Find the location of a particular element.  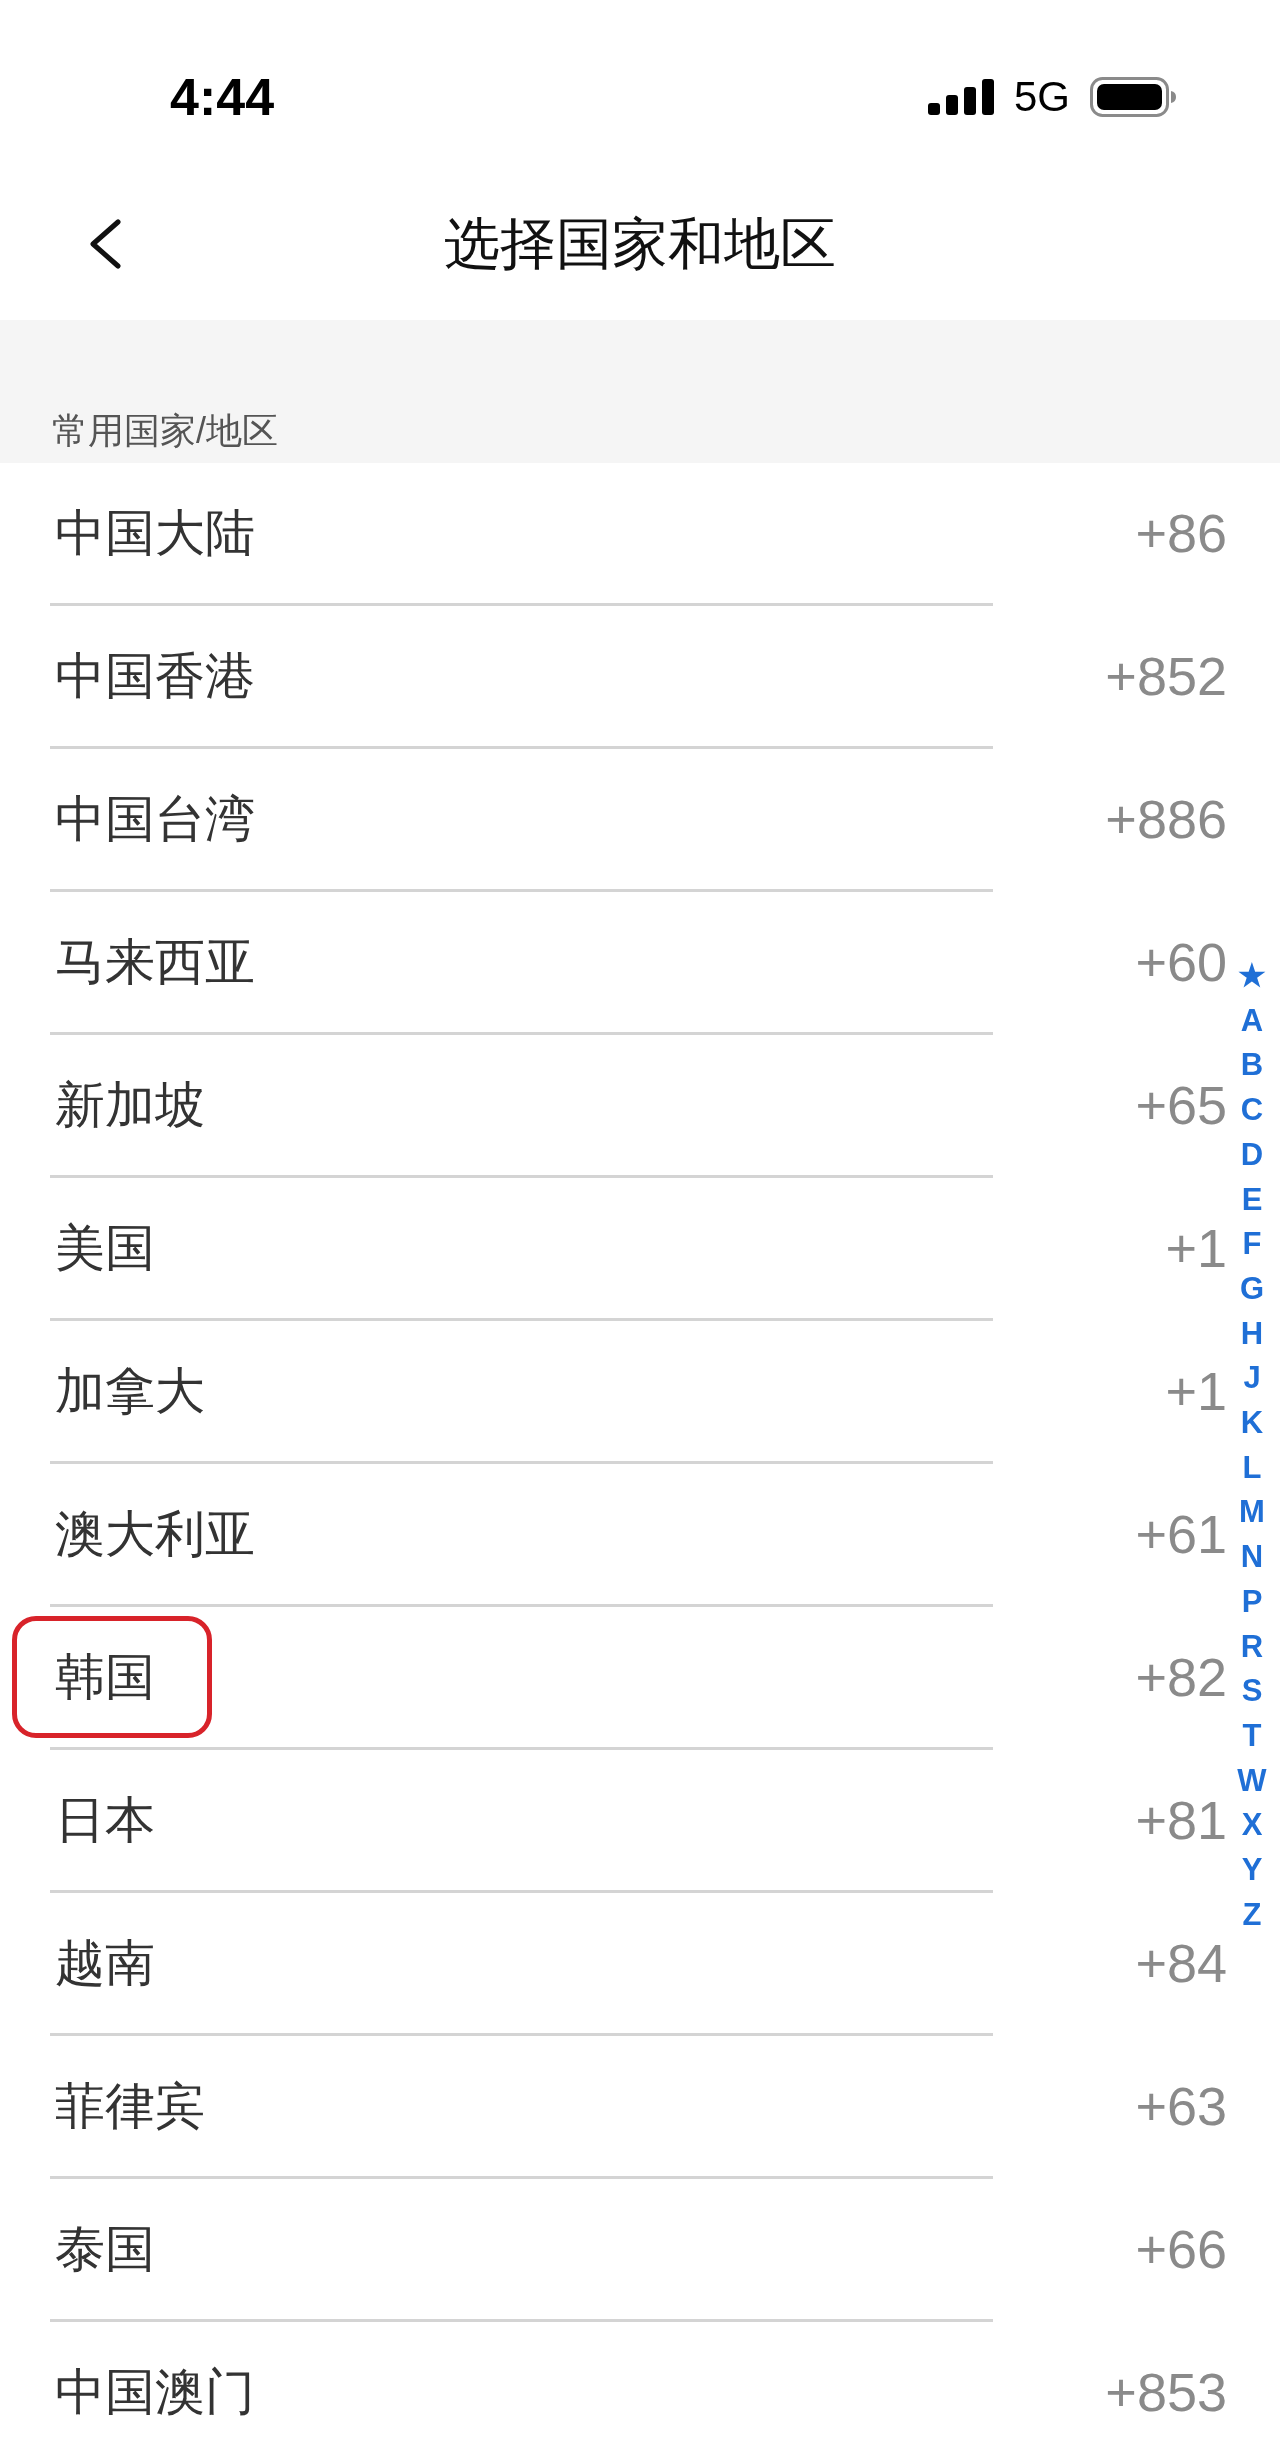

country-name: 新加坡 is located at coordinates (130, 1105).